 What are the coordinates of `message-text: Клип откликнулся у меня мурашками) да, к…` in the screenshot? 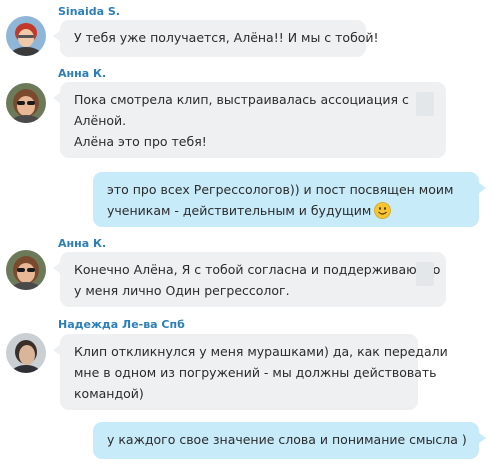 It's located at (261, 351).